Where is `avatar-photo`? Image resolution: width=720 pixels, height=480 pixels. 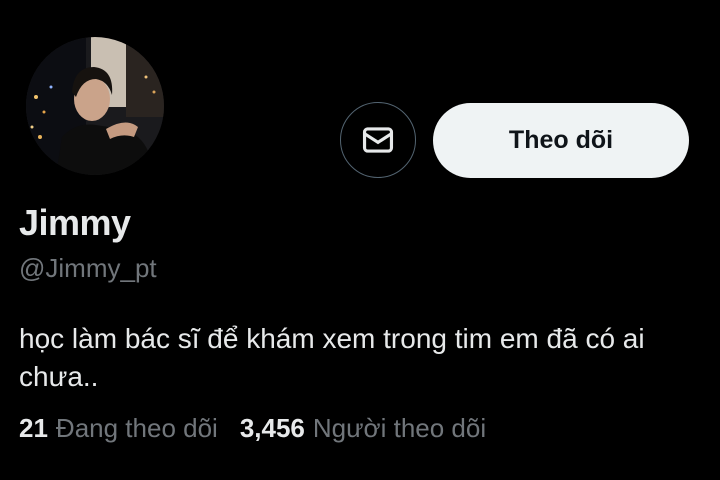
avatar-photo is located at coordinates (95, 106).